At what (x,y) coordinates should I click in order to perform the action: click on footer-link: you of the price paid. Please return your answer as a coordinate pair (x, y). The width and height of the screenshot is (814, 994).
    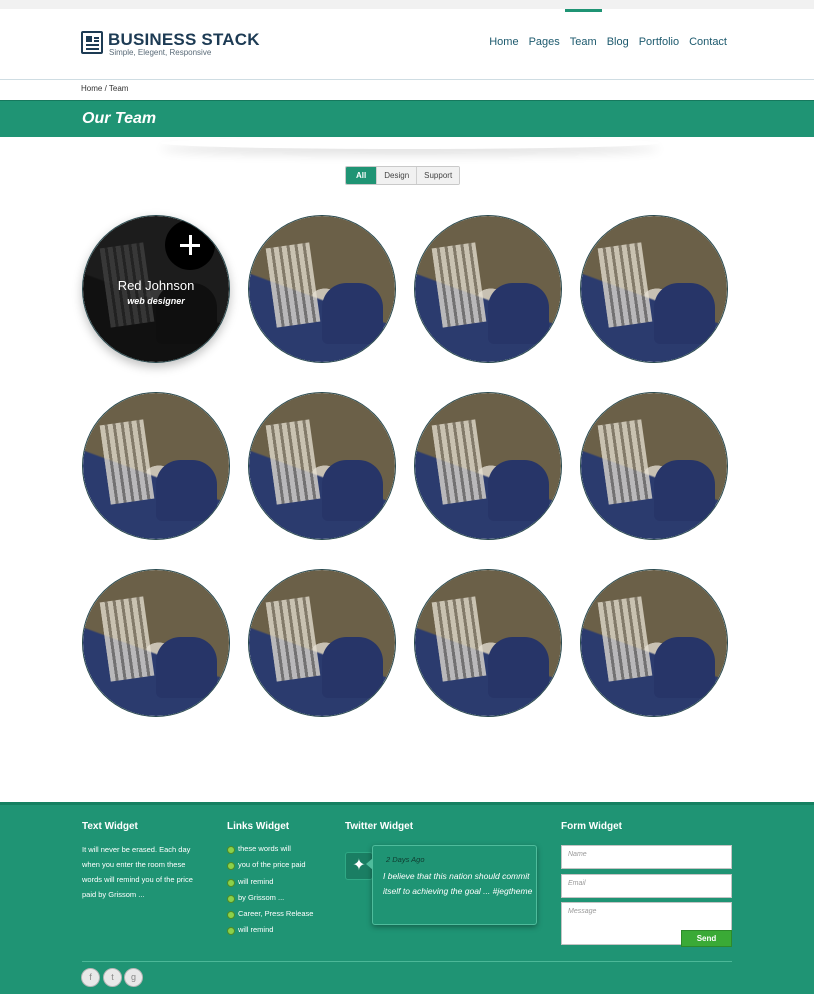
    Looking at the image, I should click on (270, 865).